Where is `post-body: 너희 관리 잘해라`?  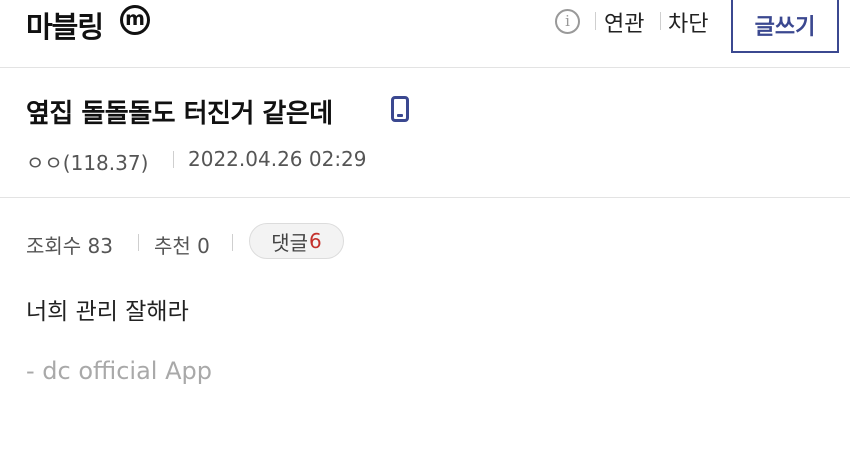
post-body: 너희 관리 잘해라 is located at coordinates (107, 312).